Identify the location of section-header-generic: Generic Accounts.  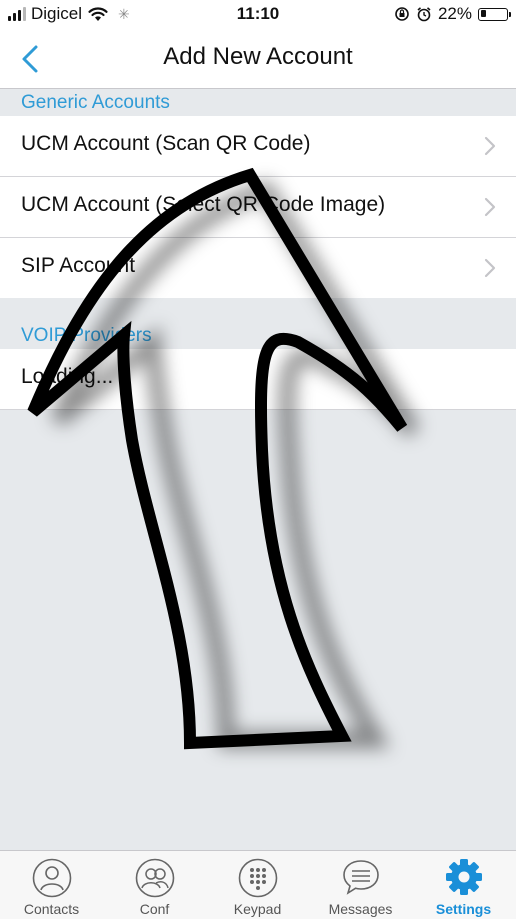
(95, 102).